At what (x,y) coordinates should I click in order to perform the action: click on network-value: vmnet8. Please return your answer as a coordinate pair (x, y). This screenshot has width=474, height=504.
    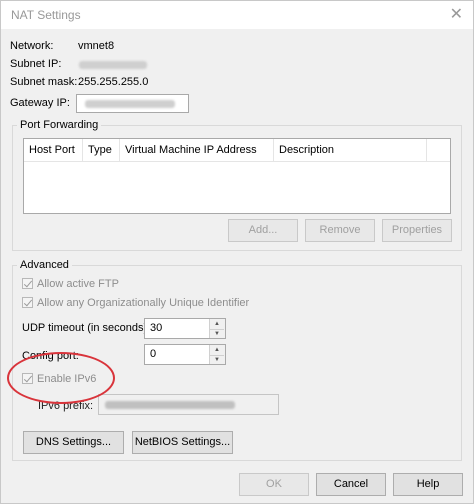
    Looking at the image, I should click on (96, 46).